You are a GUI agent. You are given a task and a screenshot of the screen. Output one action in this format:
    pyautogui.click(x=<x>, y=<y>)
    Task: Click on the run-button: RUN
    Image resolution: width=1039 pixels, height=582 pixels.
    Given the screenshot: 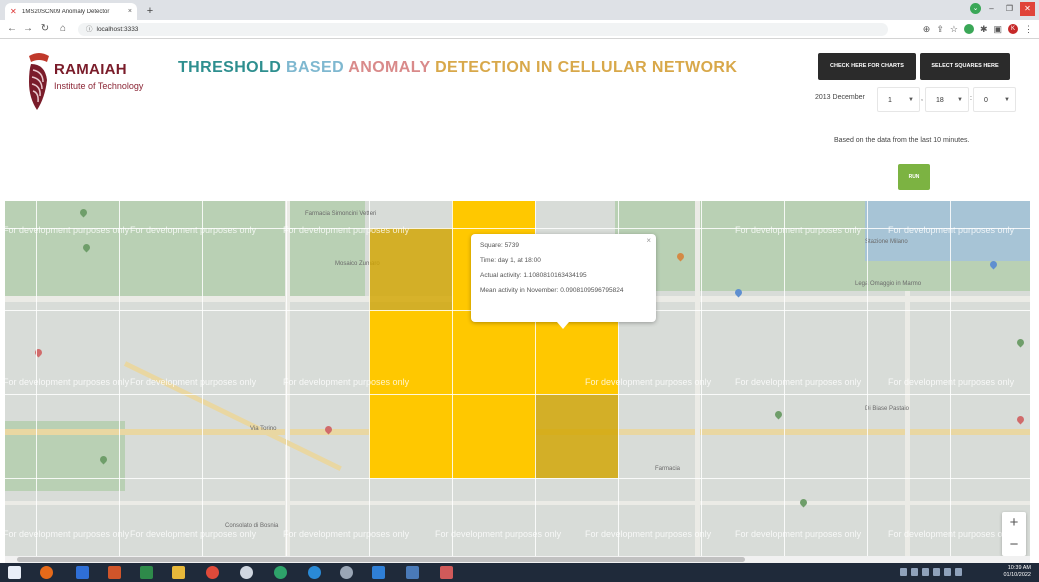 What is the action you would take?
    pyautogui.click(x=914, y=177)
    